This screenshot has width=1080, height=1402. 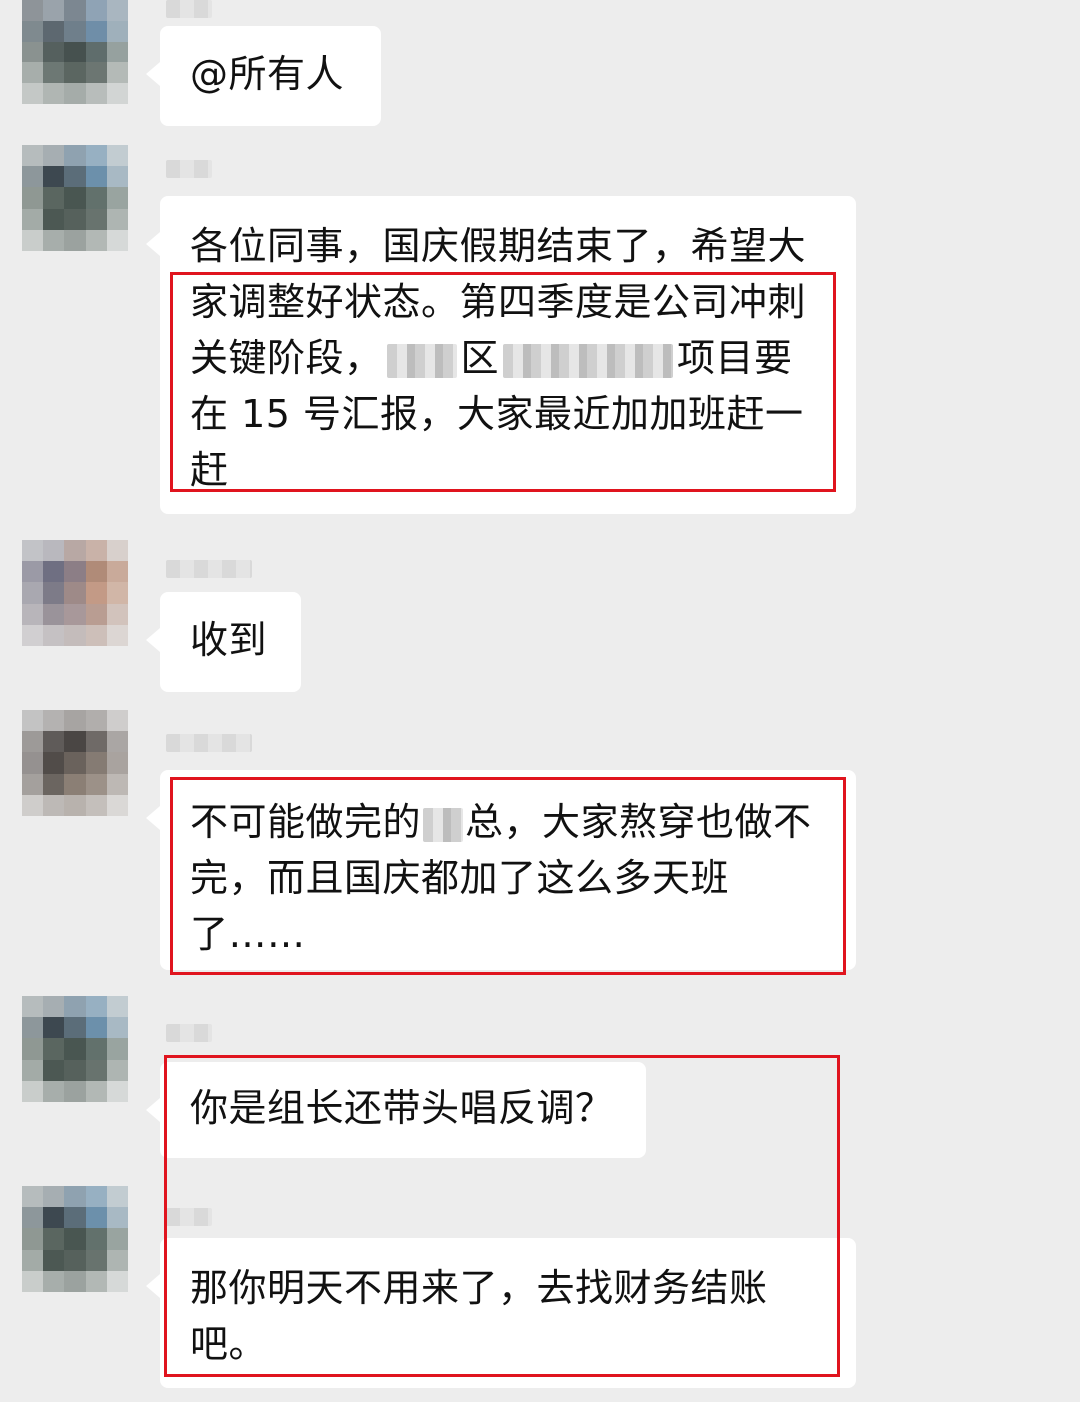 What do you see at coordinates (209, 470) in the screenshot?
I see `message-line: 赶` at bounding box center [209, 470].